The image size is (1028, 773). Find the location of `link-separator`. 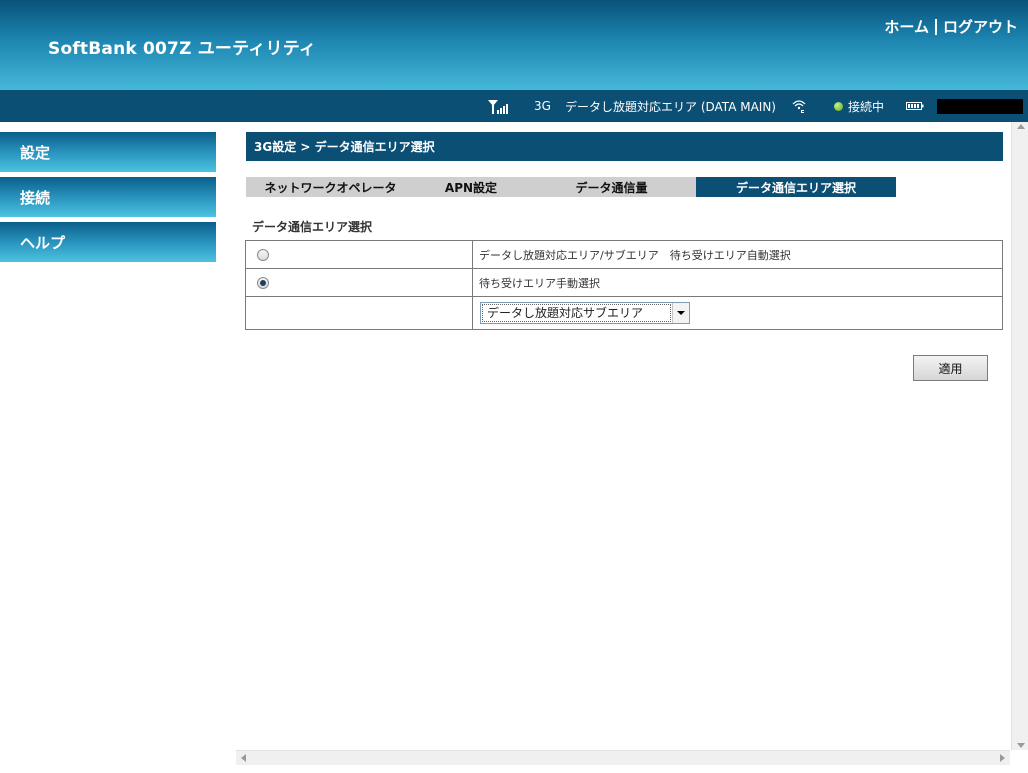

link-separator is located at coordinates (935, 26).